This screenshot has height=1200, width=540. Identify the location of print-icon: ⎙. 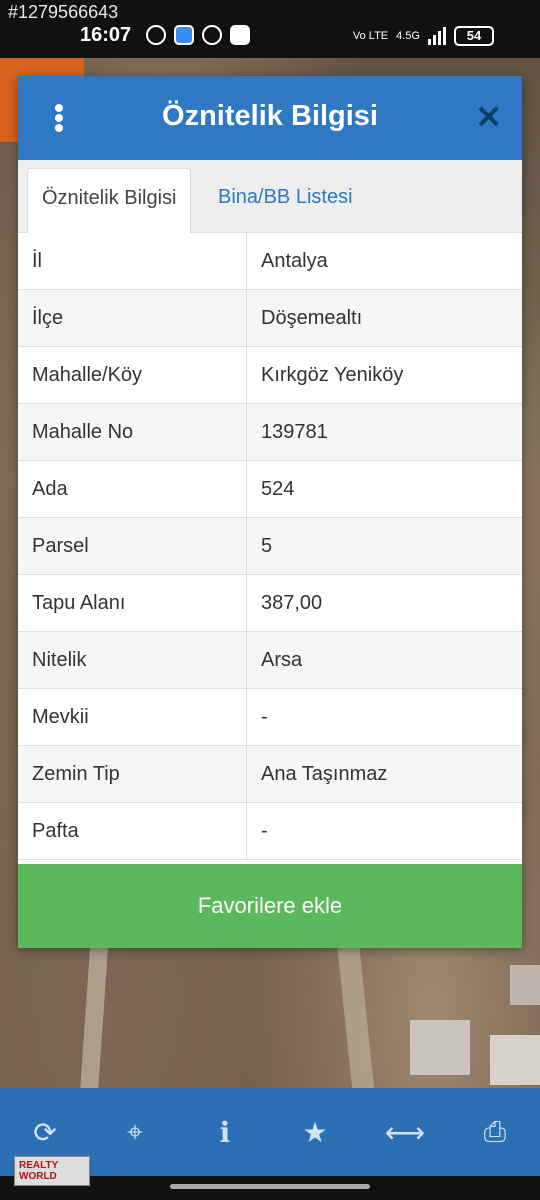
(495, 1132).